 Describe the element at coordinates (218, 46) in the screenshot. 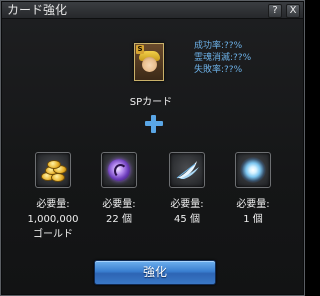

I see `success-rate: 成功率:??%` at that location.